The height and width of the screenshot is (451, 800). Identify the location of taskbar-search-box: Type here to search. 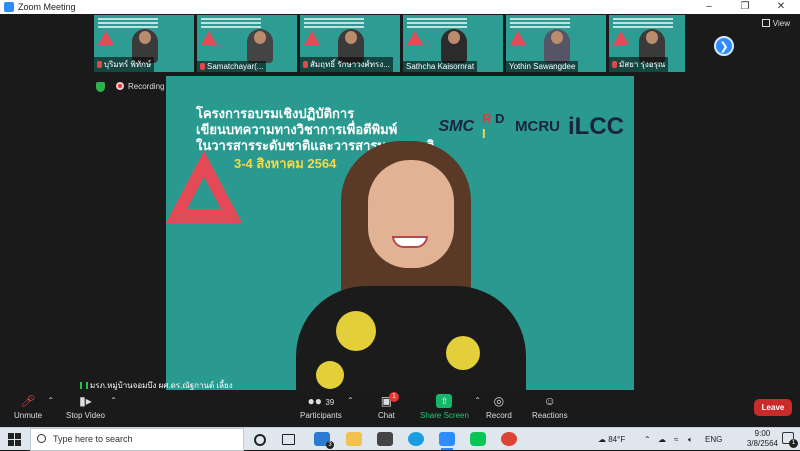
(137, 439).